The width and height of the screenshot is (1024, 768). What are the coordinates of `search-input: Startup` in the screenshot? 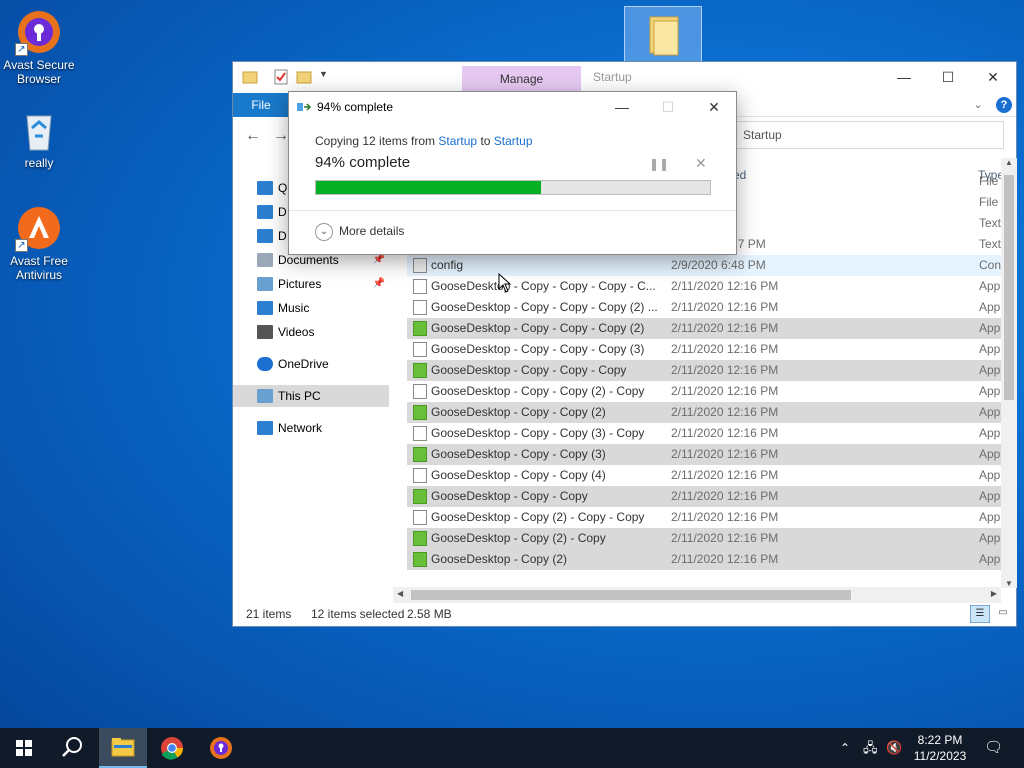 It's located at (869, 135).